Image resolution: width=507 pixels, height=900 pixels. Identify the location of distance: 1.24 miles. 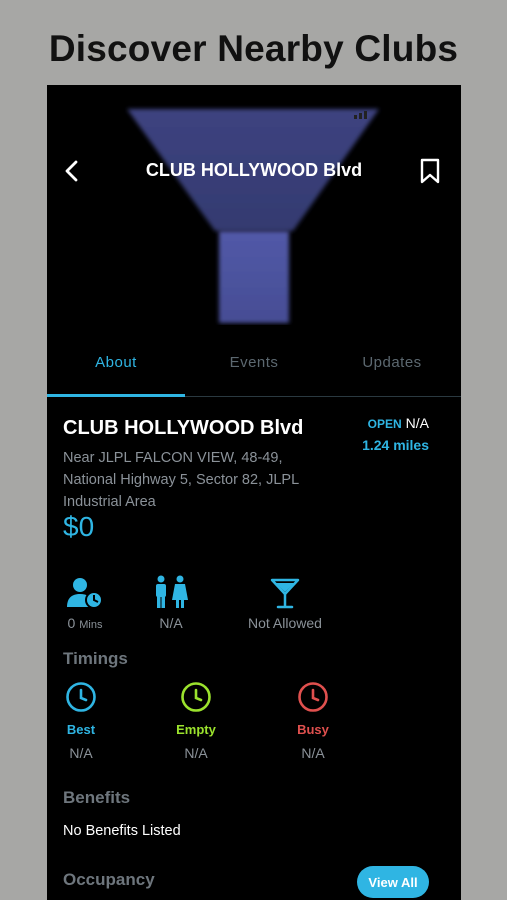
(395, 445).